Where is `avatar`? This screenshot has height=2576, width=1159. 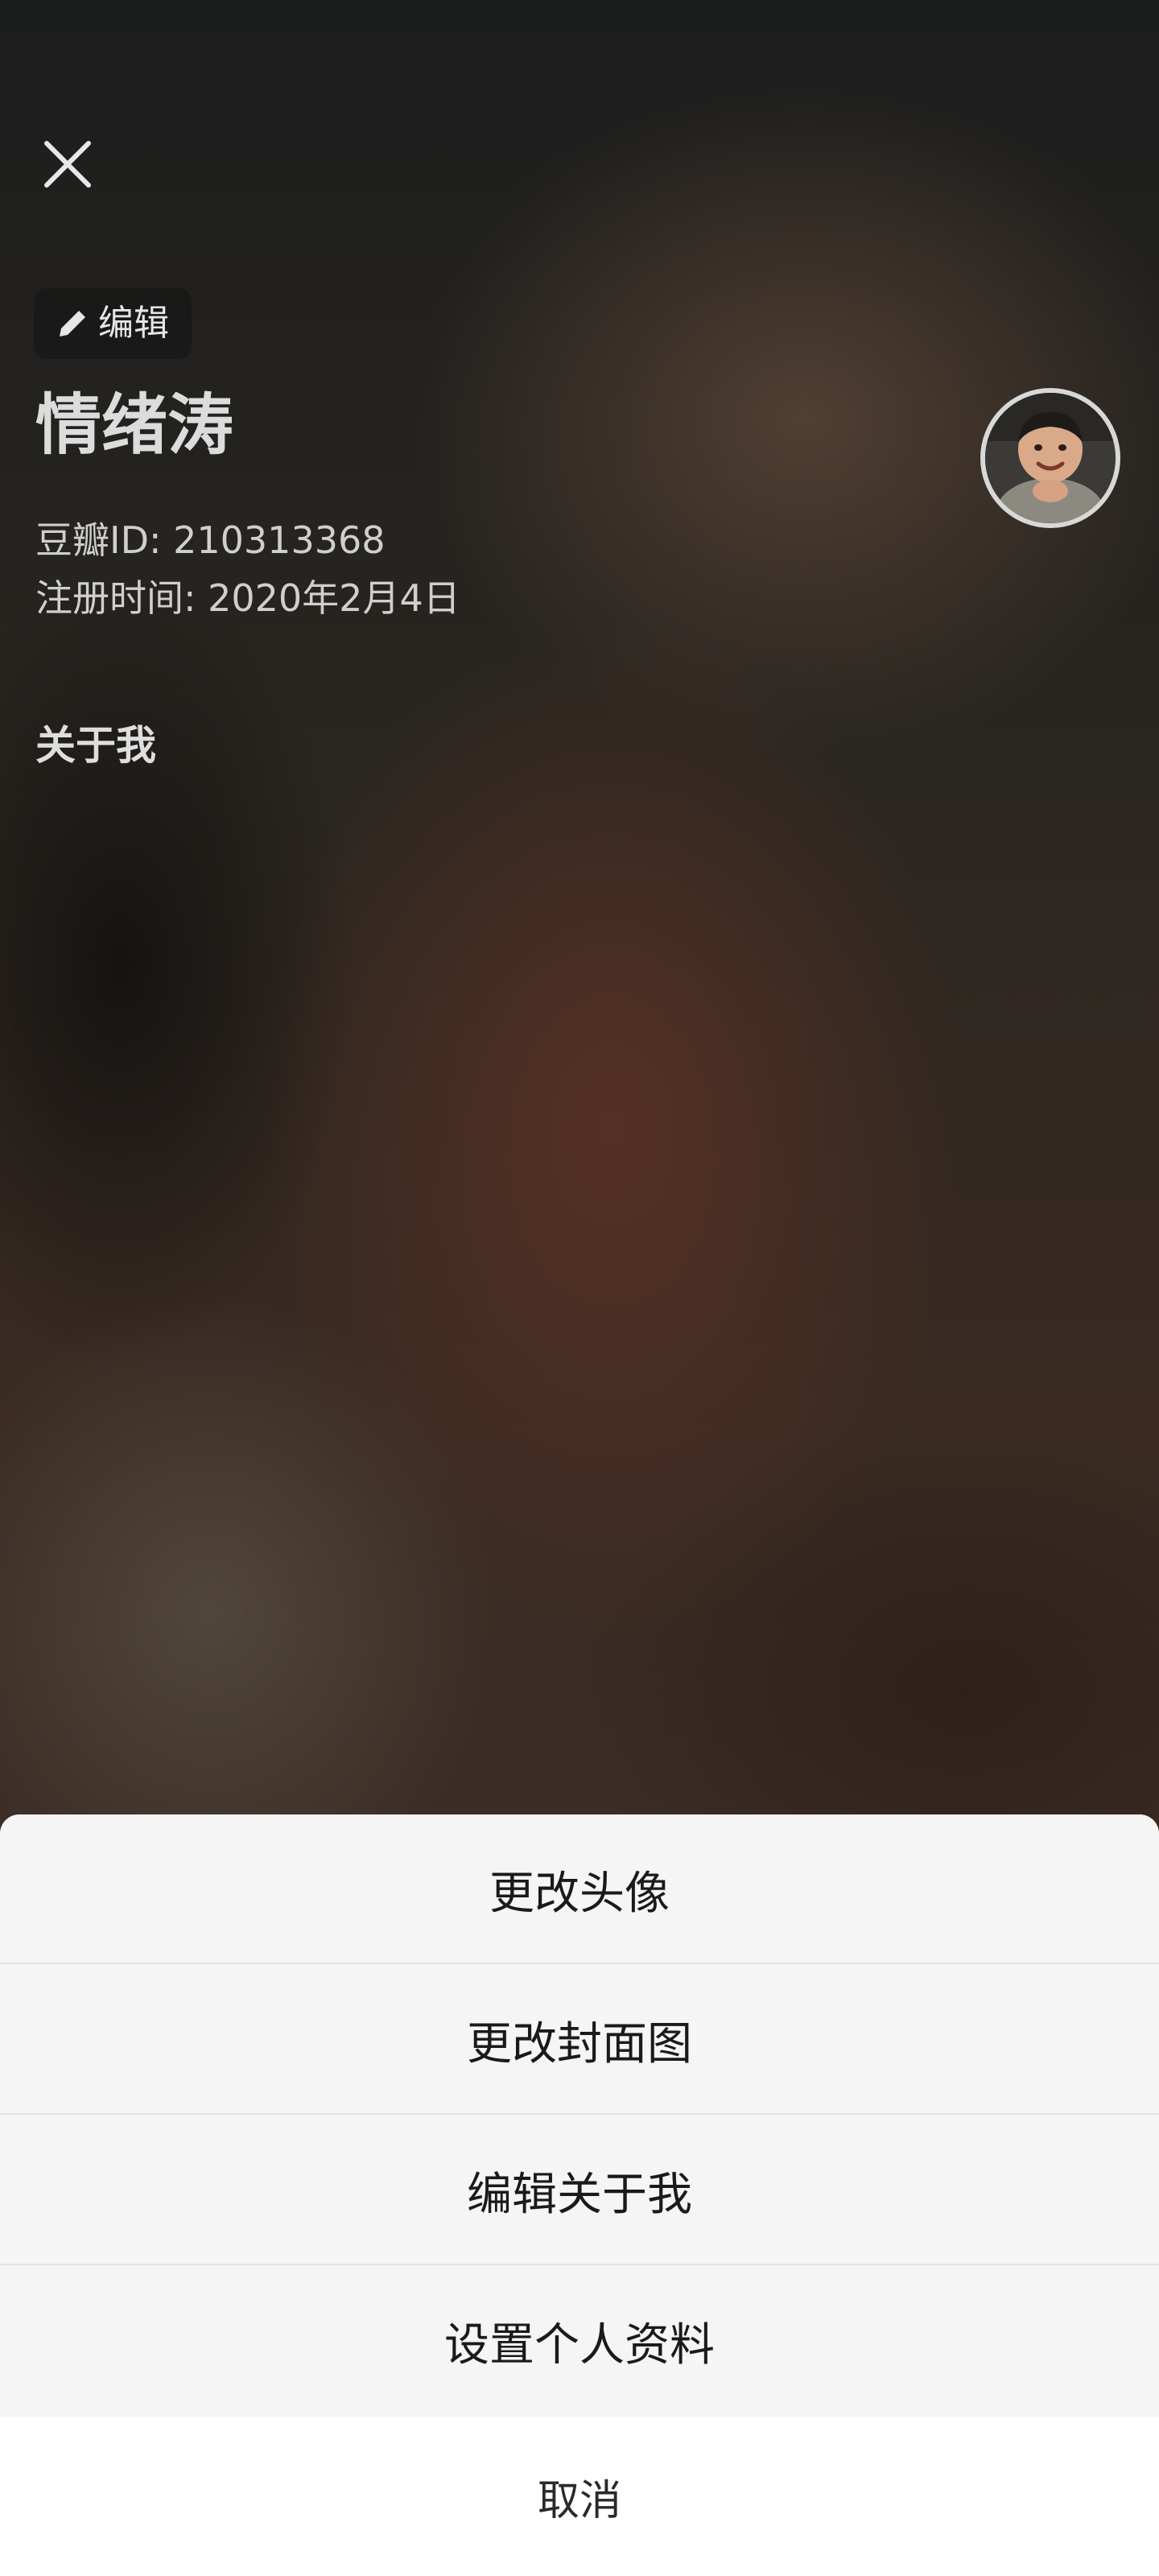 avatar is located at coordinates (1050, 458).